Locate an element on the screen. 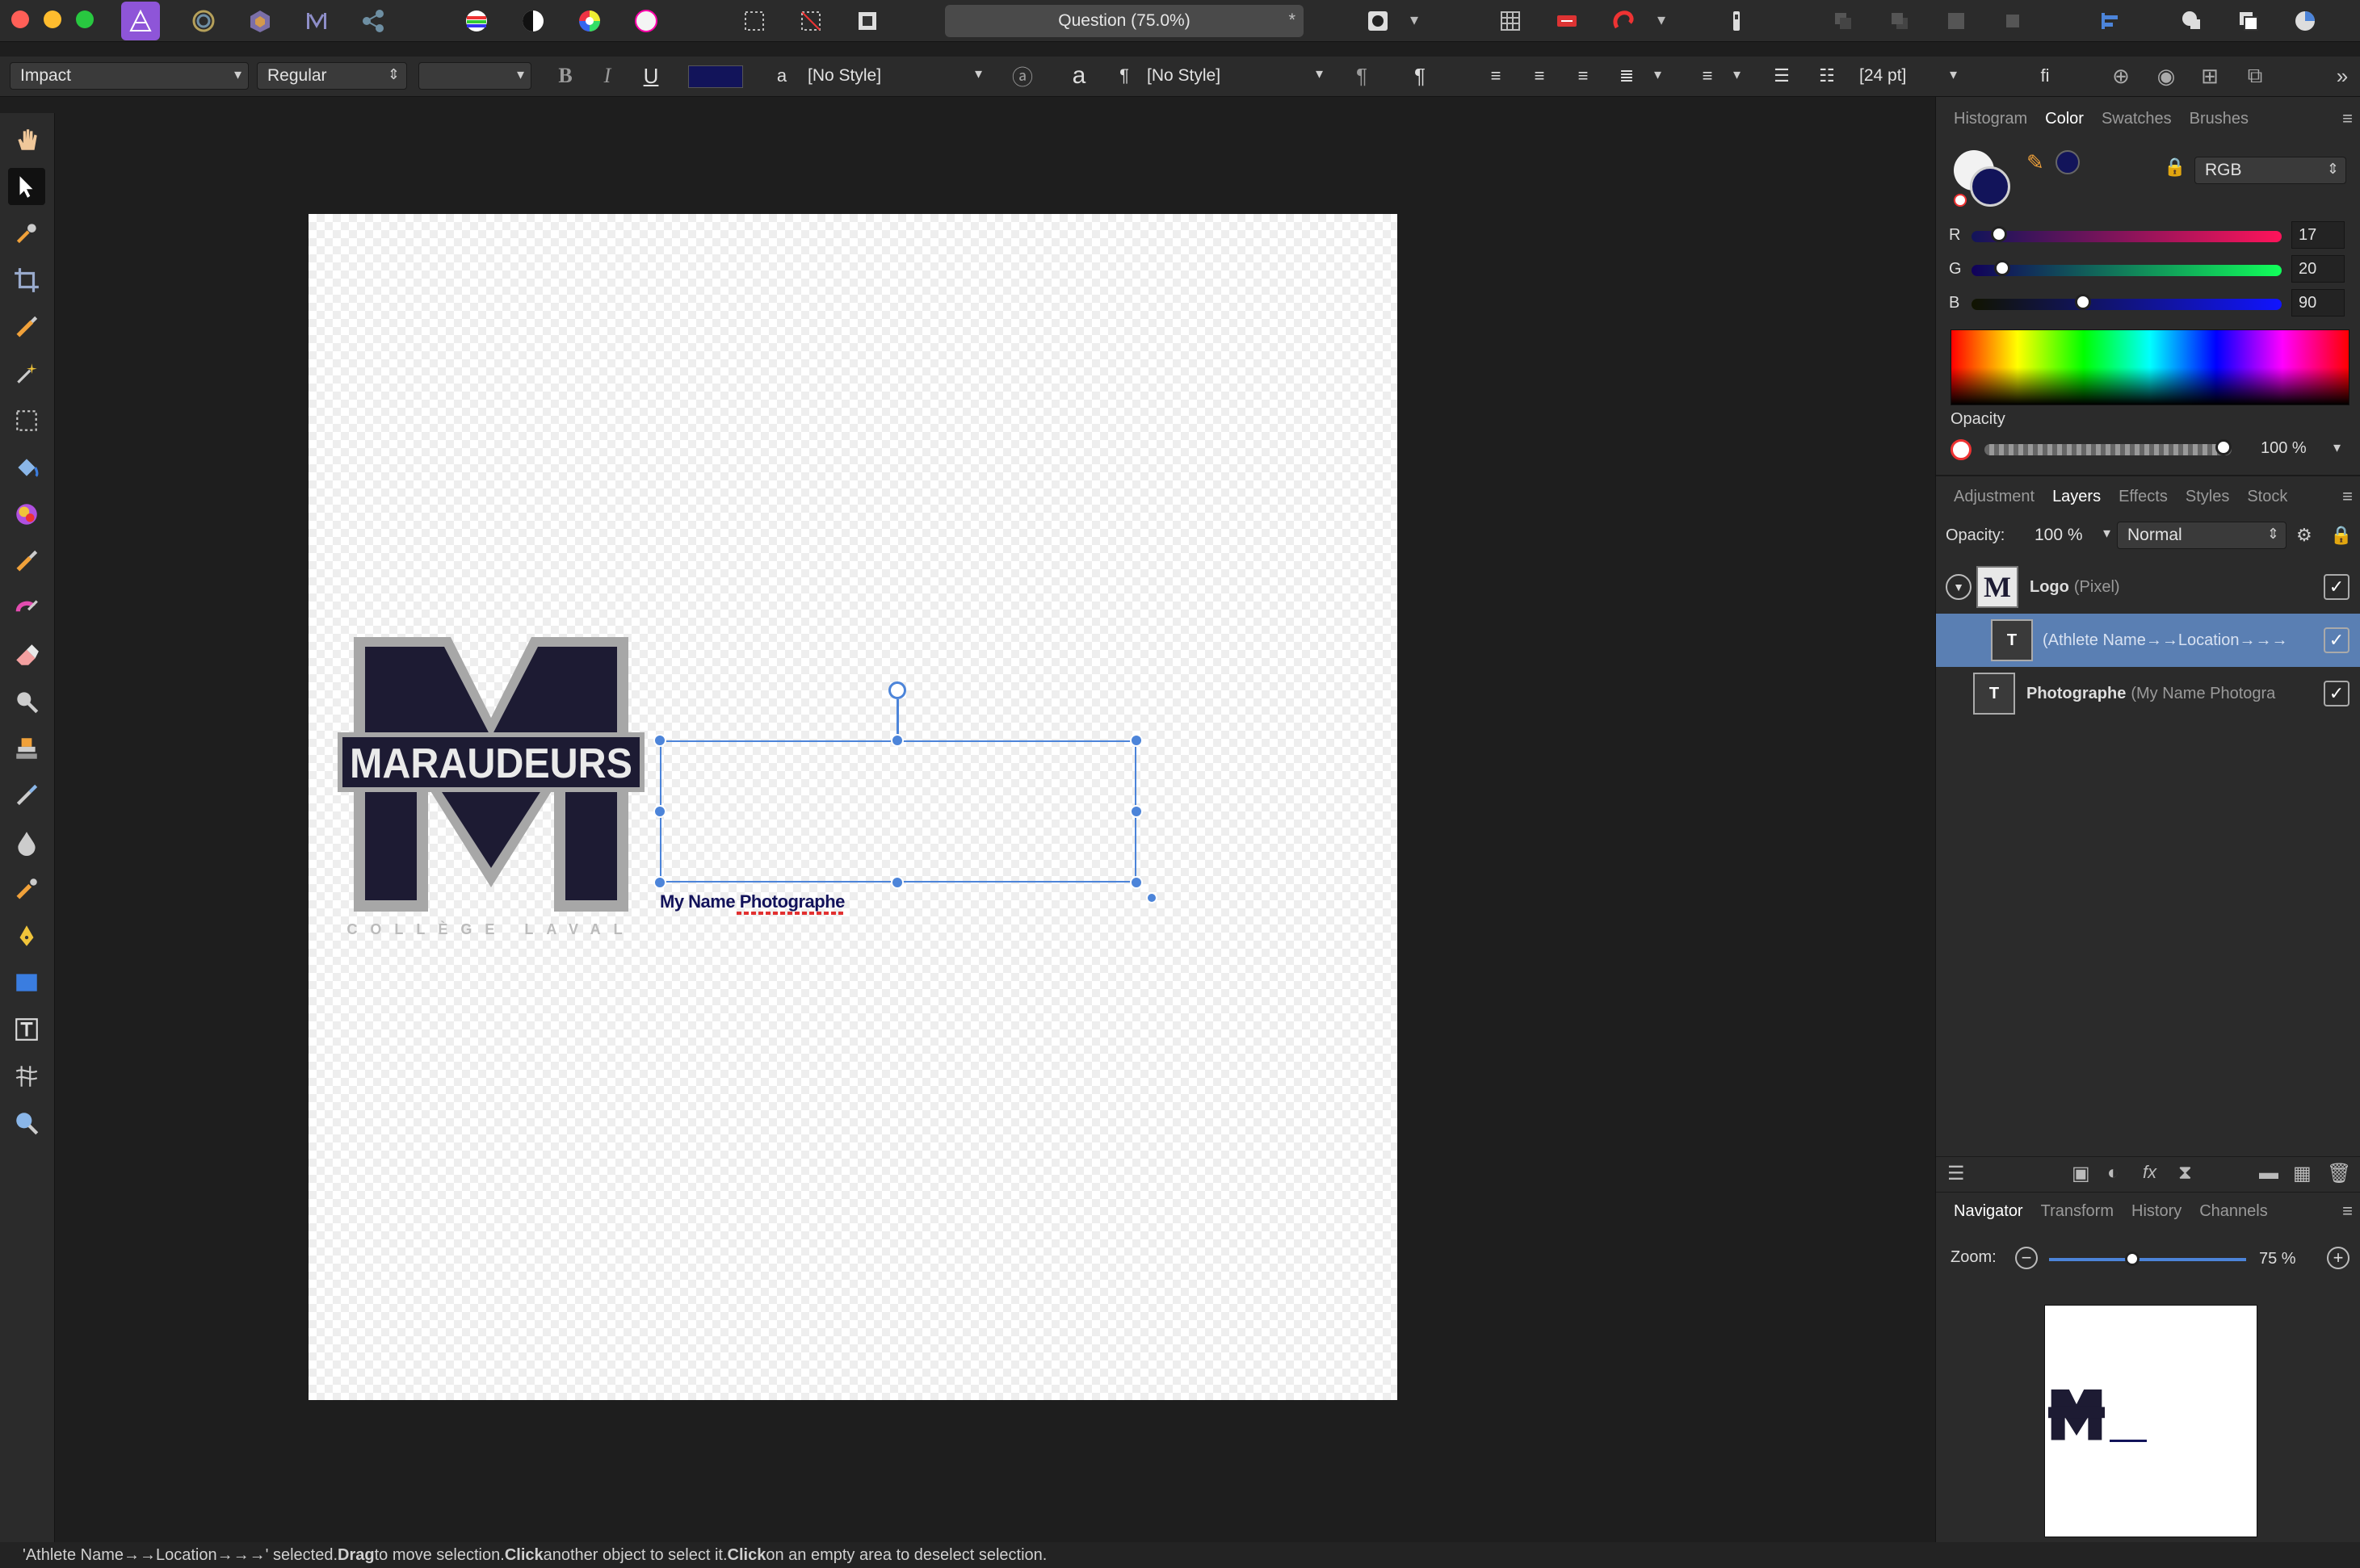  liquify-persona-icon is located at coordinates (204, 21).